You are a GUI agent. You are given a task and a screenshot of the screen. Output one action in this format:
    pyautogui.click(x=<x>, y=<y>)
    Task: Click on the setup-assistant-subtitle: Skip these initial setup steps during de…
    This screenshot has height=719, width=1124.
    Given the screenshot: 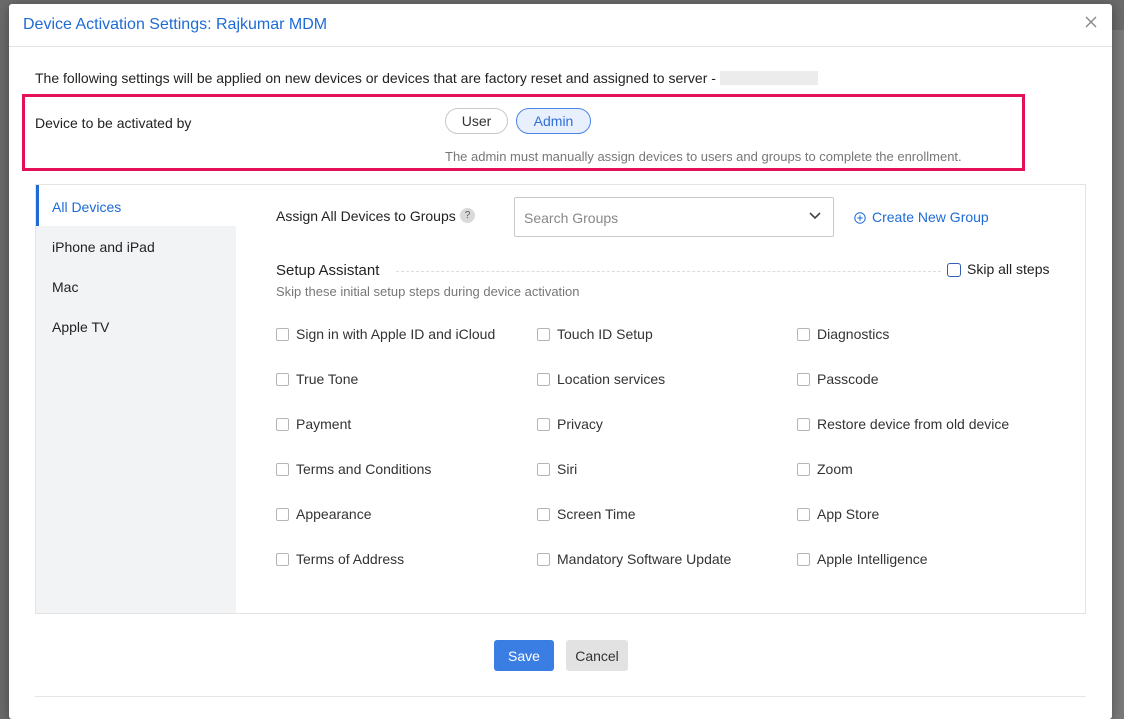 What is the action you would take?
    pyautogui.click(x=428, y=291)
    